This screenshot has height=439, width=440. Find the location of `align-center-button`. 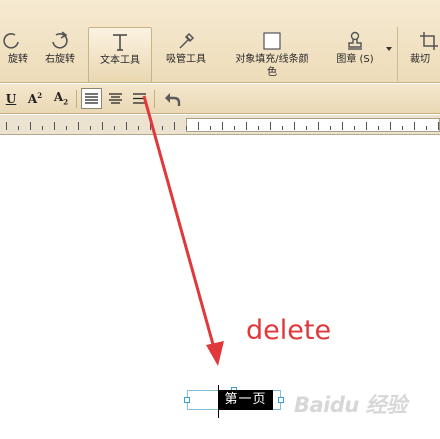

align-center-button is located at coordinates (115, 98).